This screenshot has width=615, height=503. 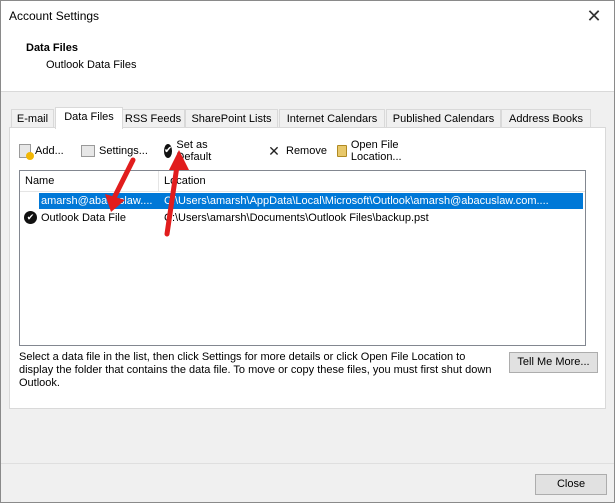 What do you see at coordinates (89, 118) in the screenshot?
I see `tab-data-files: Data Files` at bounding box center [89, 118].